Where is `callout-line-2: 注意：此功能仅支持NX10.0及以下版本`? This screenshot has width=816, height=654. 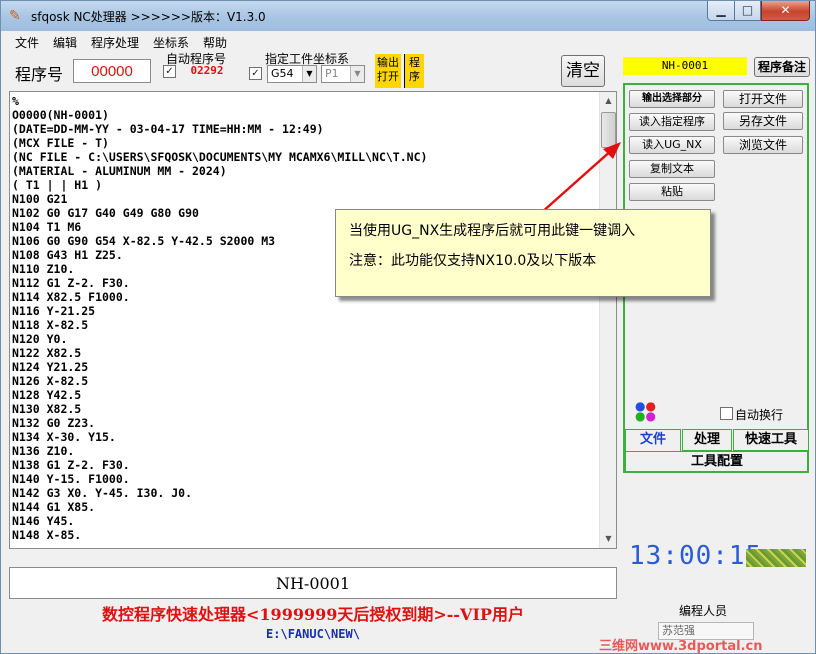 callout-line-2: 注意：此功能仅支持NX10.0及以下版本 is located at coordinates (473, 261).